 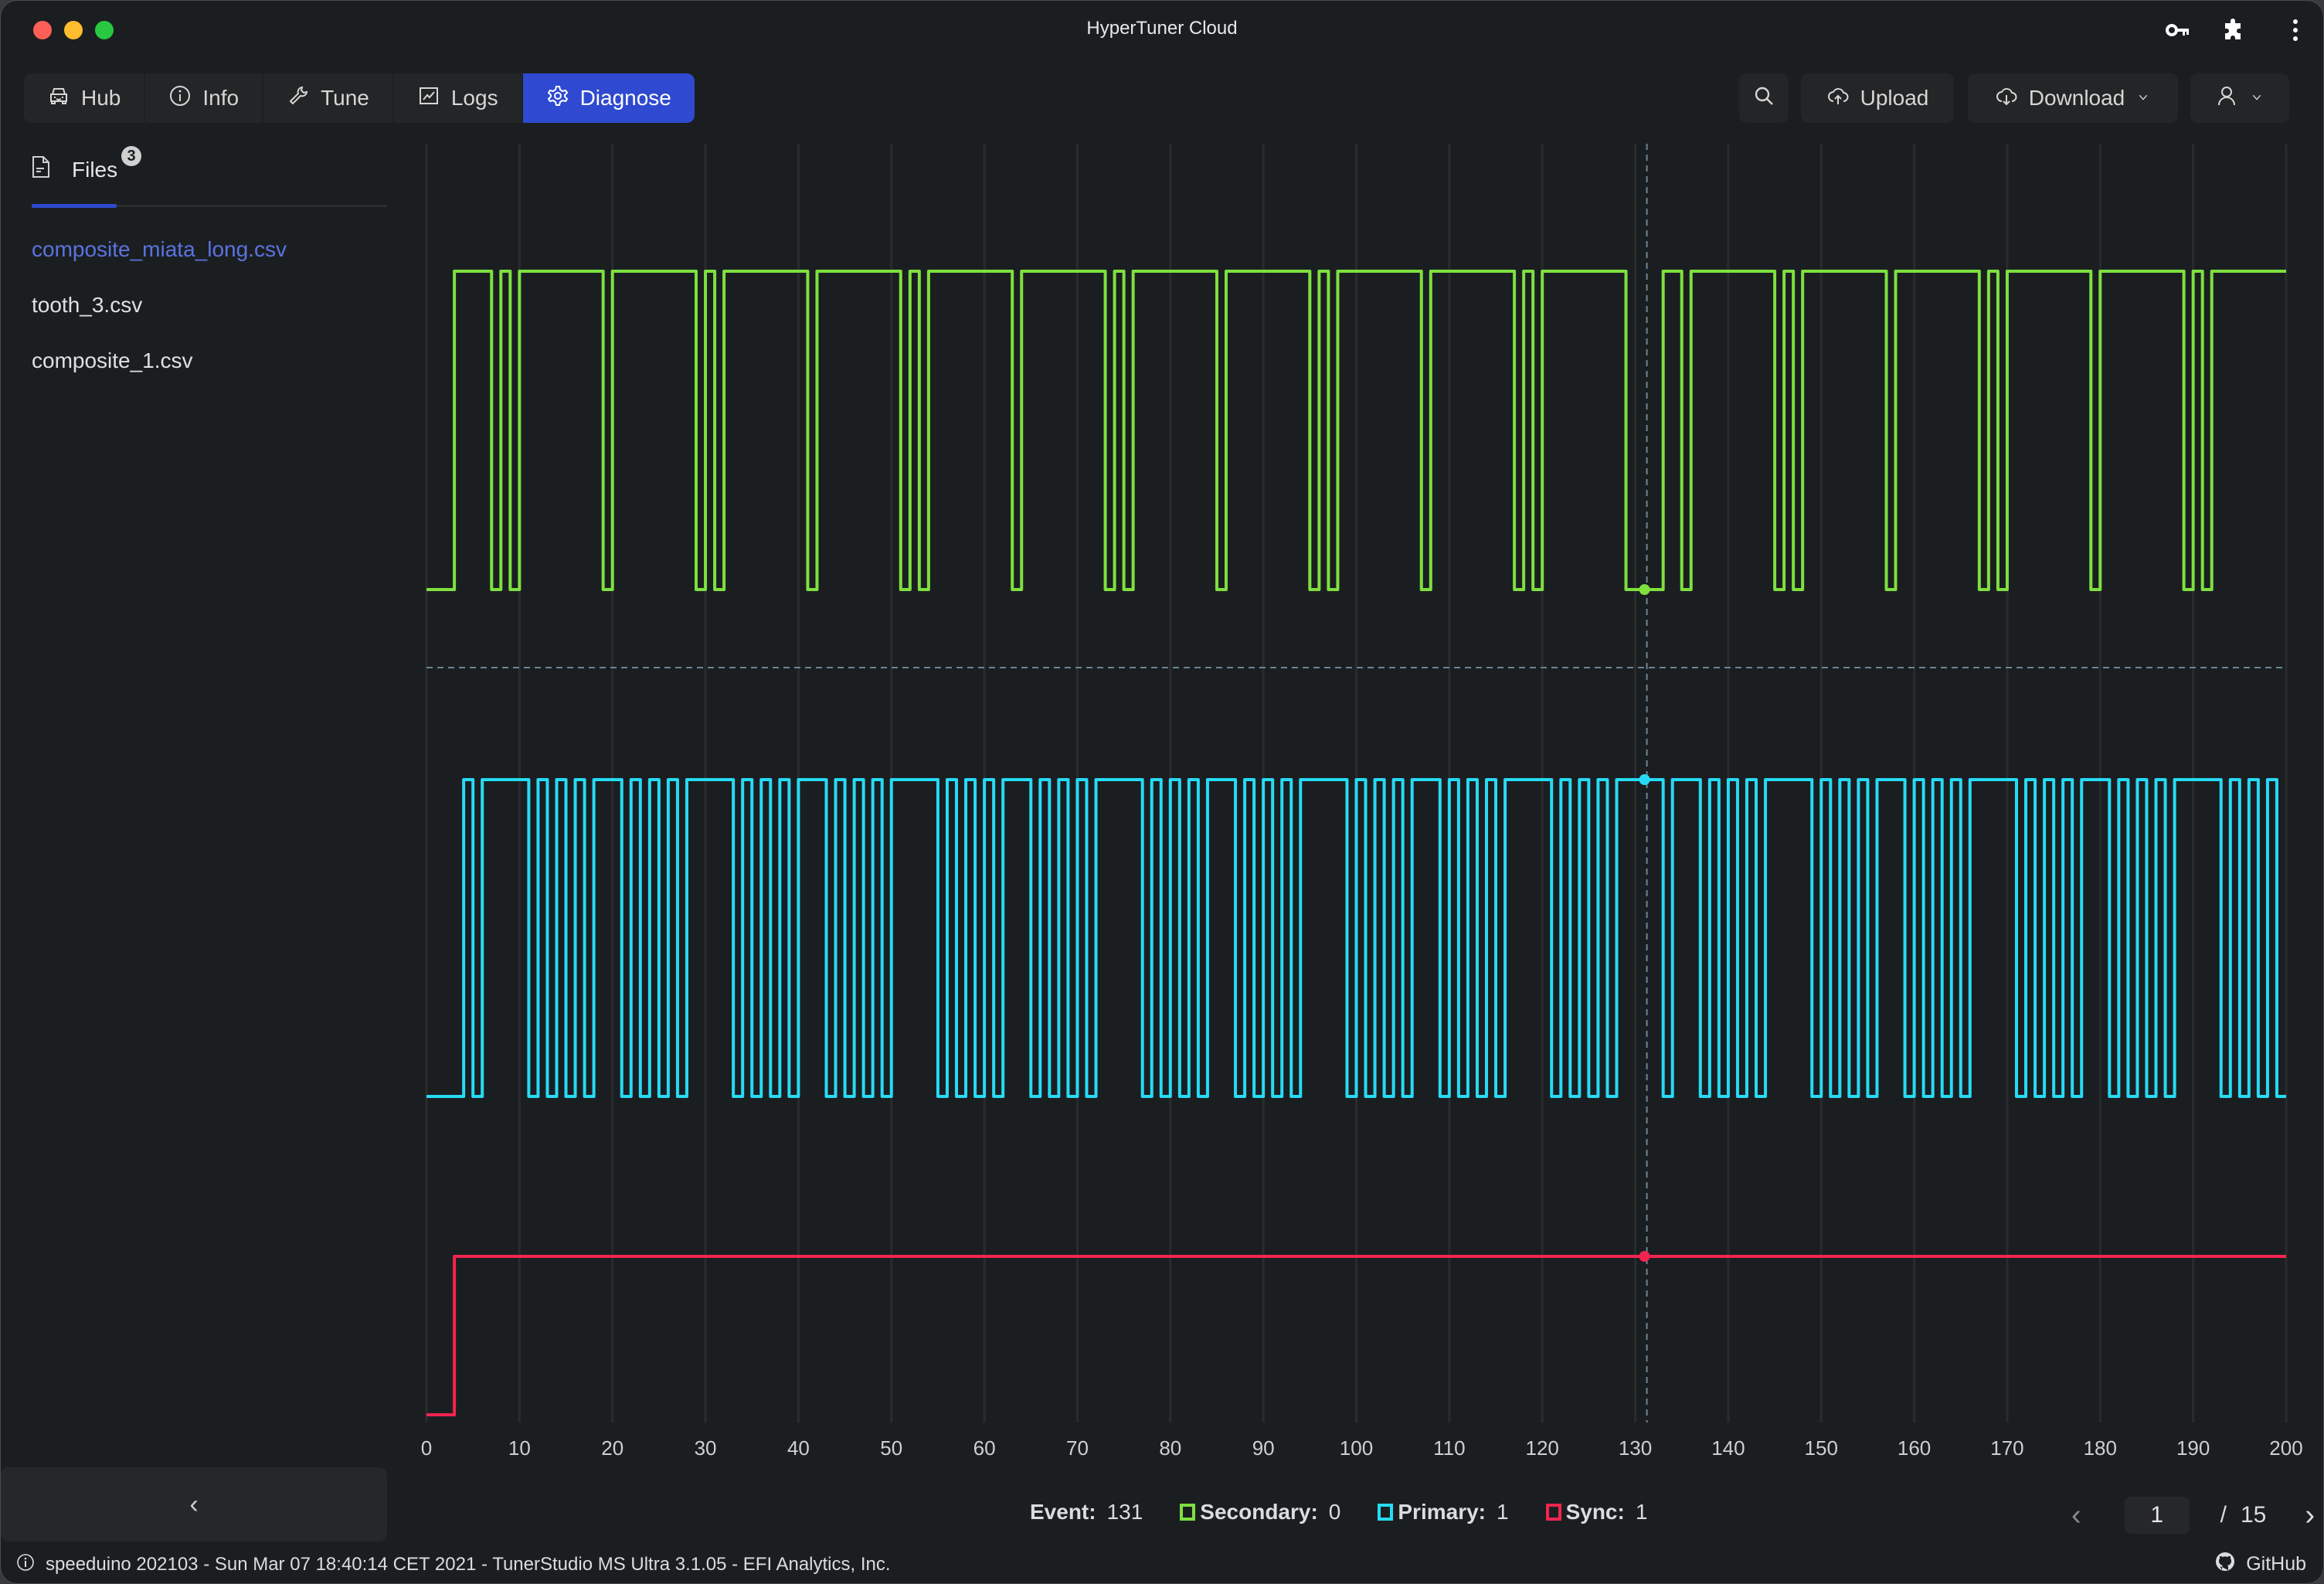 I want to click on x-tick-label: 110, so click(x=1449, y=1448).